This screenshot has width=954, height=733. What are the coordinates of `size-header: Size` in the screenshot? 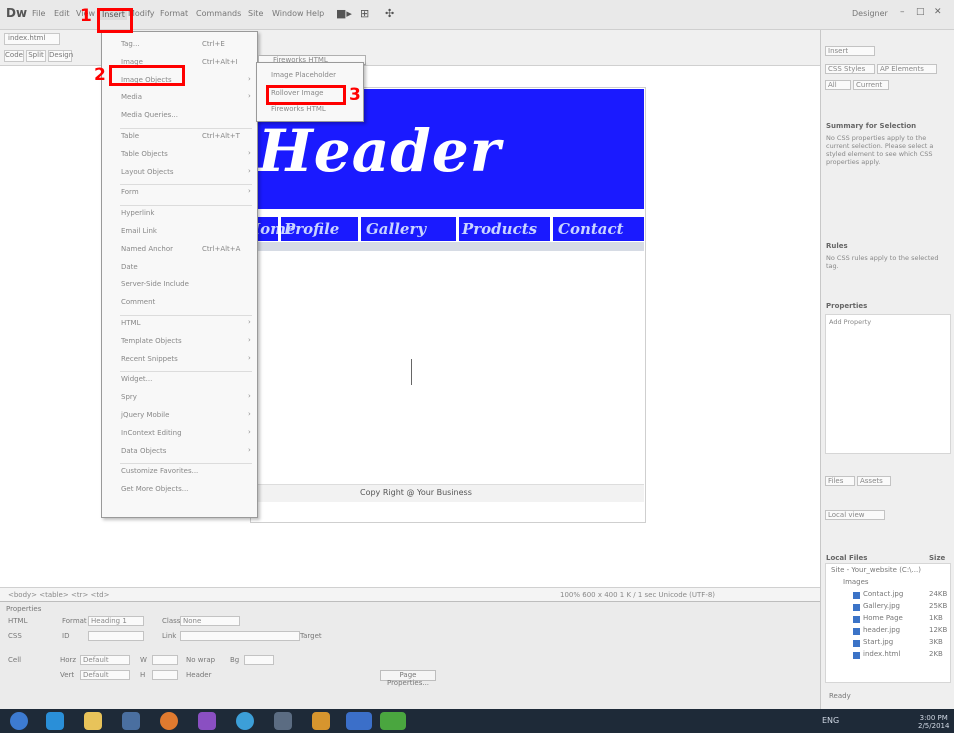 It's located at (937, 558).